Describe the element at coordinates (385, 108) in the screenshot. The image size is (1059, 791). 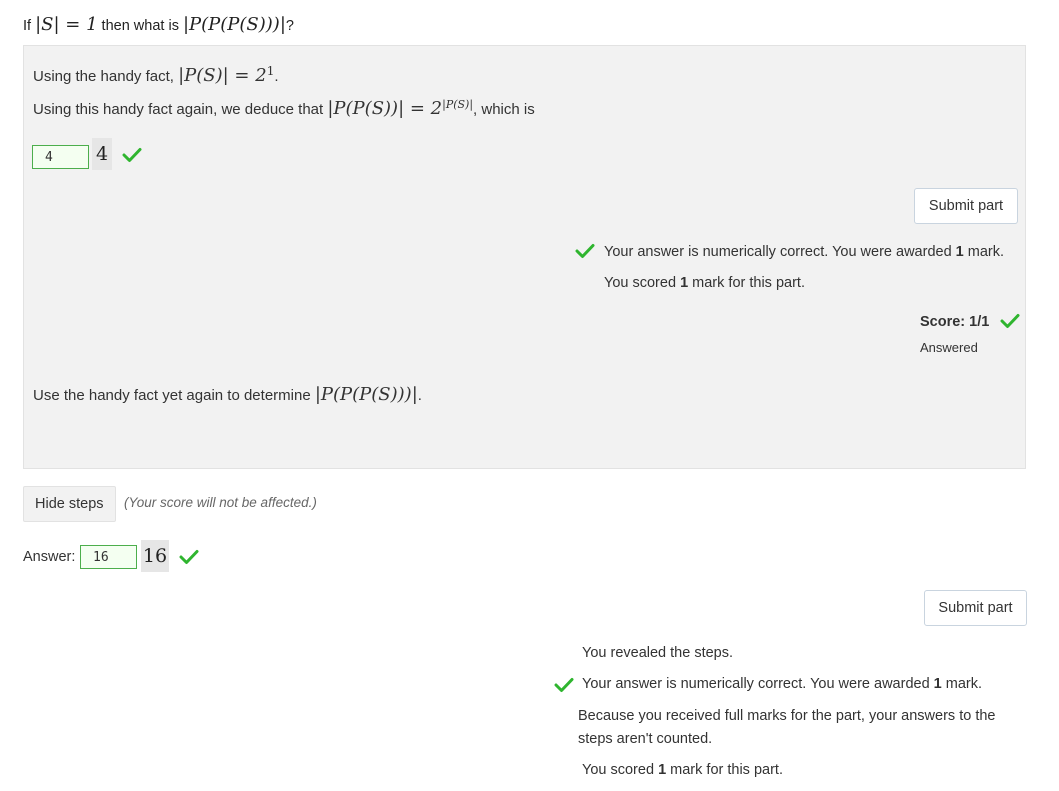
I see `step-2-math: |P(P(S))| = 2` at that location.